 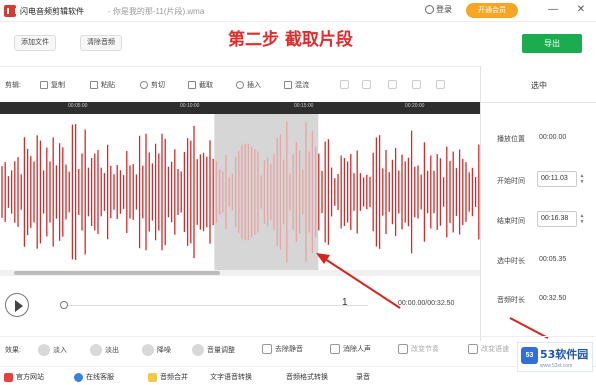 I want to click on playback-track, so click(x=218, y=305).